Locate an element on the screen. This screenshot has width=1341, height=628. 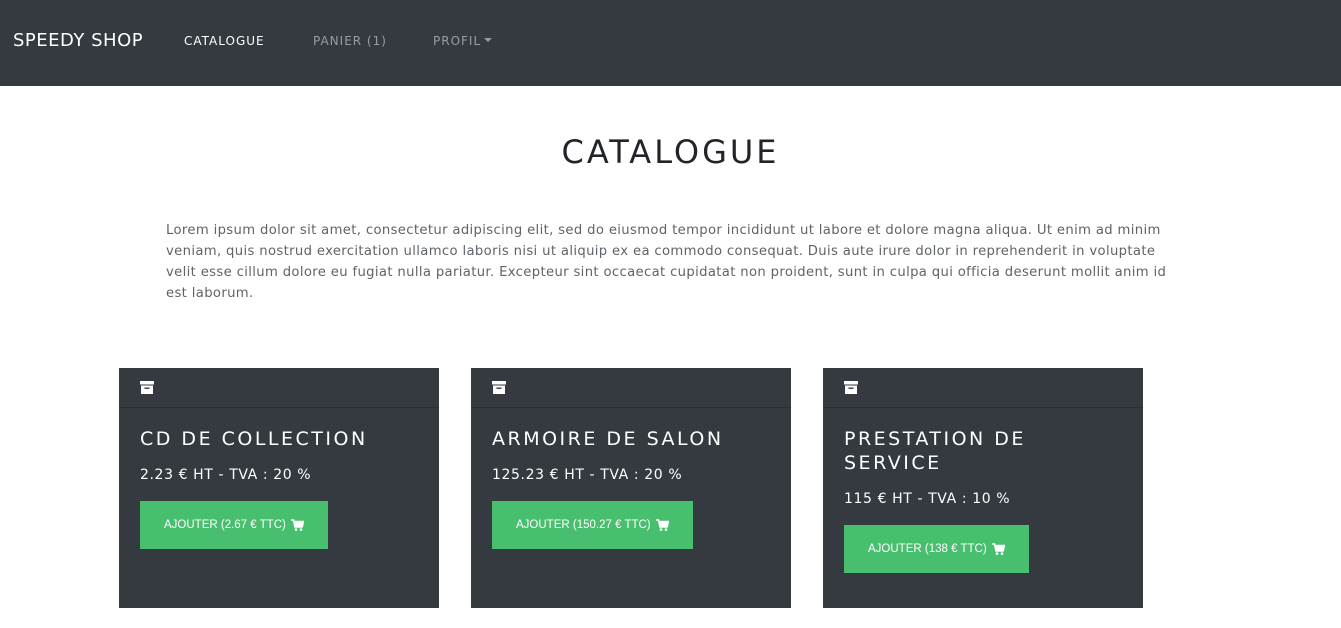
product-name: ARMOIRE DE SALON is located at coordinates (608, 439).